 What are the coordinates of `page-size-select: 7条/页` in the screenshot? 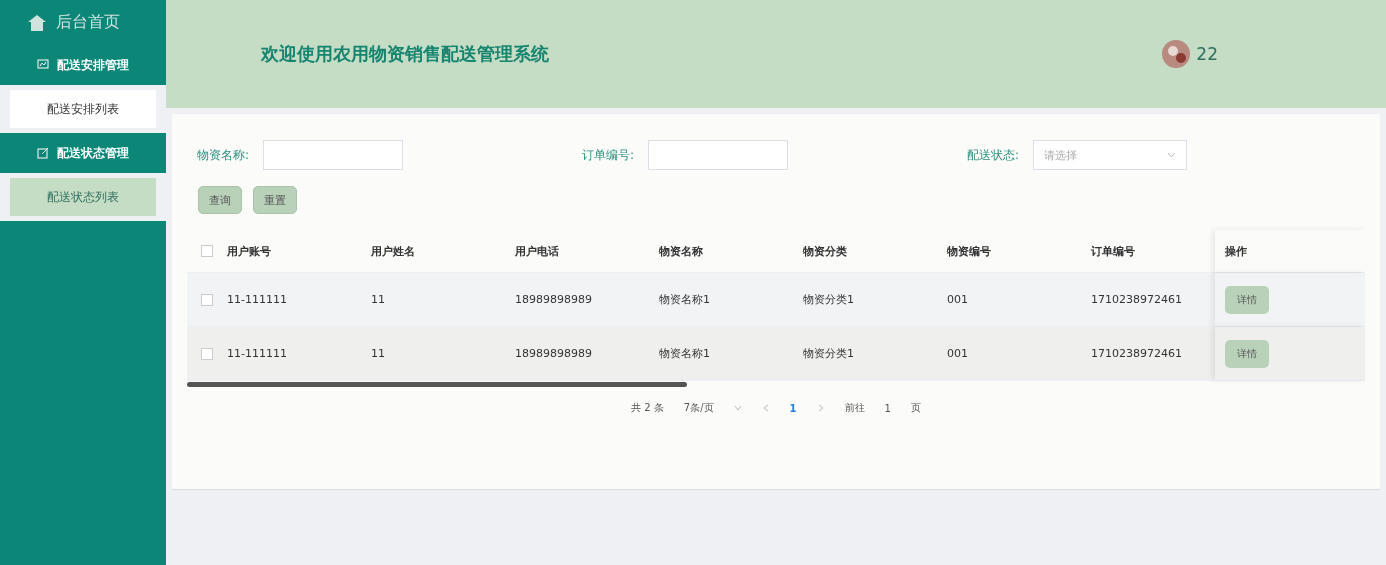 It's located at (698, 408).